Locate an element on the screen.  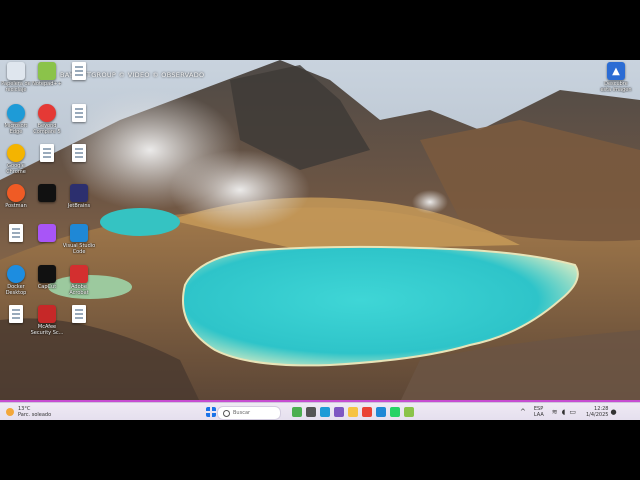
desktop-icon-label: CapCut is located at coordinates (47, 287).